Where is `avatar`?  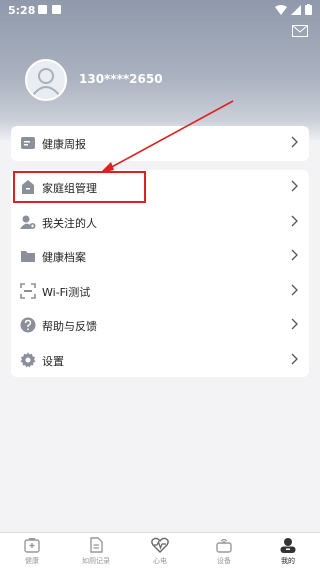 avatar is located at coordinates (46, 80).